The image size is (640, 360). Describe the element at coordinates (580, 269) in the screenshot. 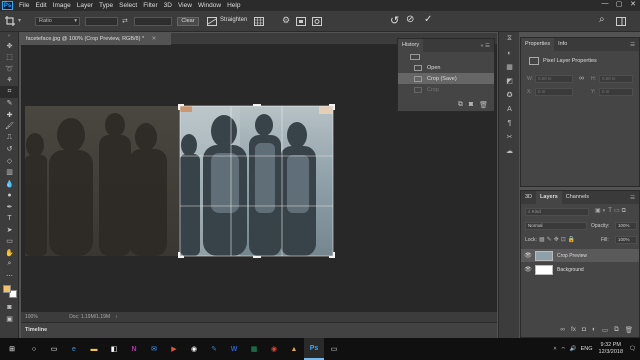

I see `layer-row-background: 👁 Background` at that location.